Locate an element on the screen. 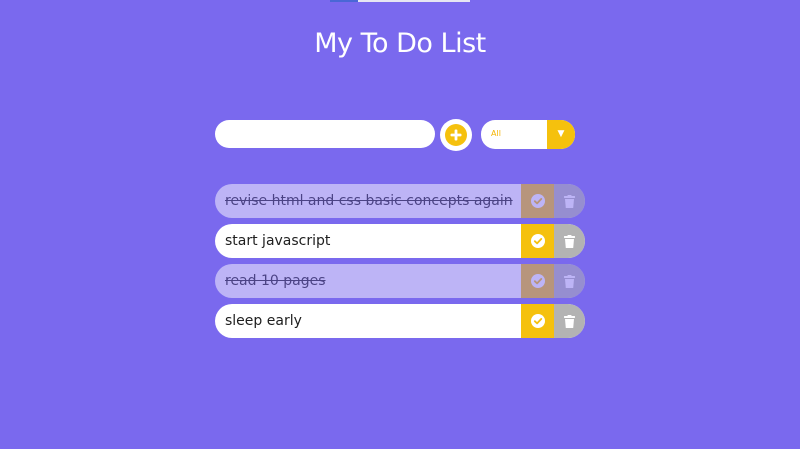 The width and height of the screenshot is (800, 449). filter-selected-value: All is located at coordinates (496, 133).